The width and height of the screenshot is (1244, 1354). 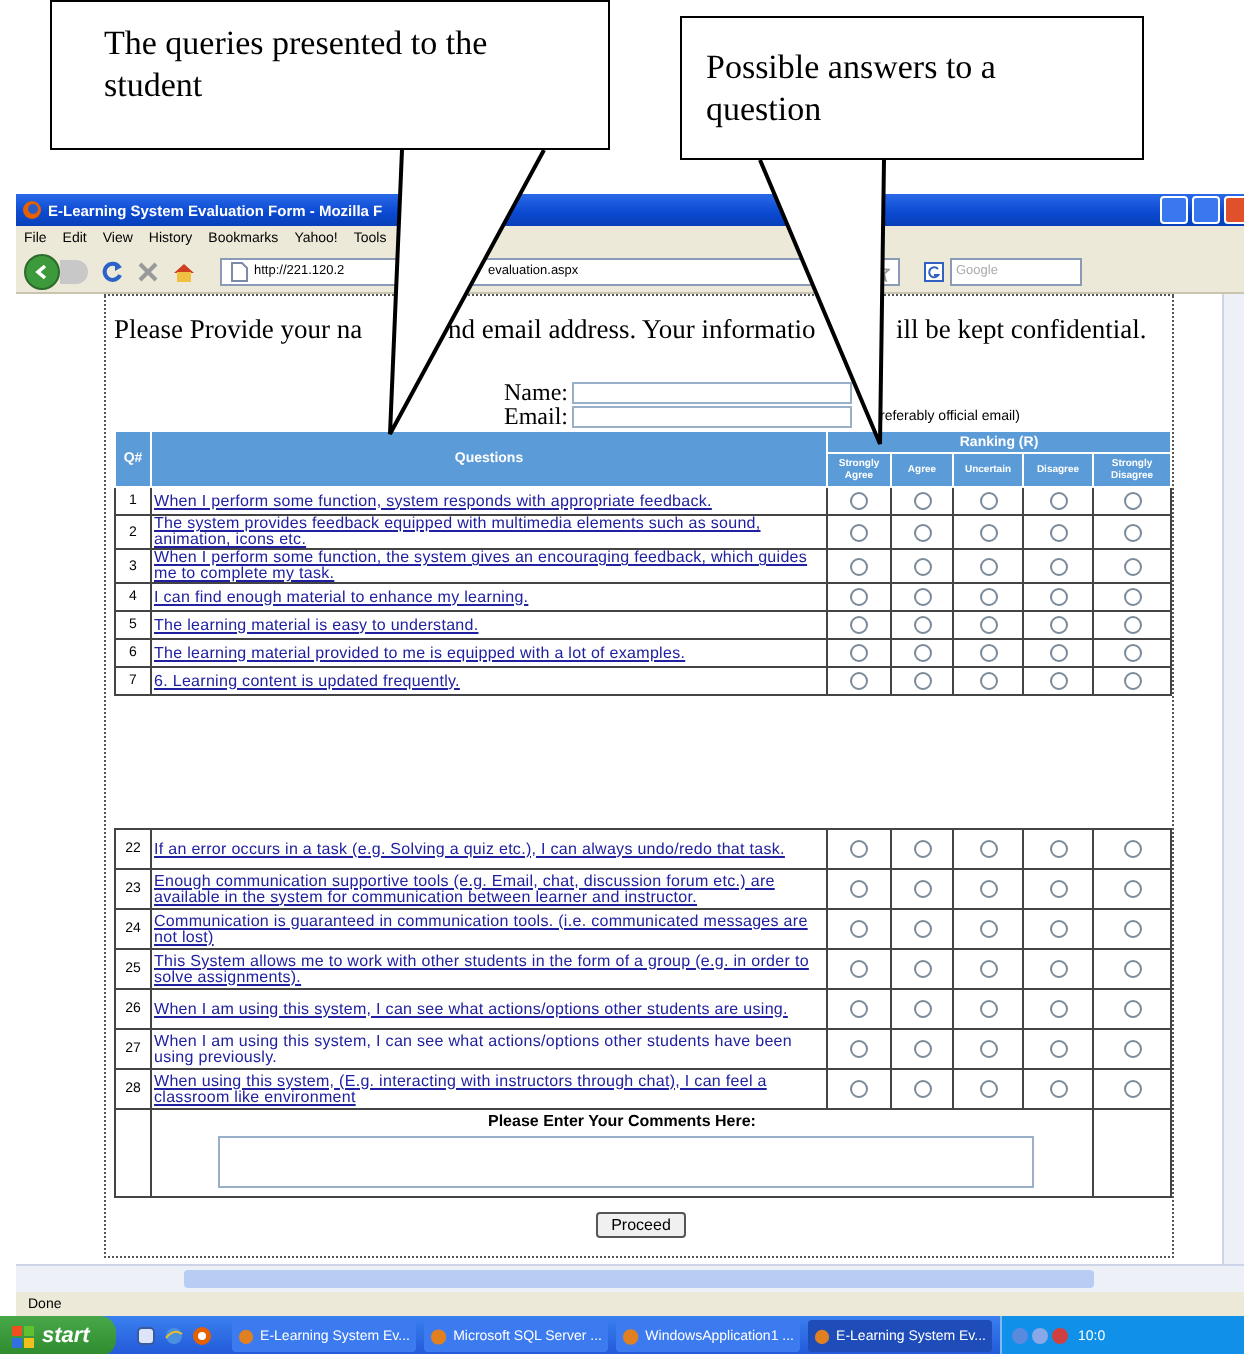 What do you see at coordinates (641, 1225) in the screenshot?
I see `proceed-button: Proceed` at bounding box center [641, 1225].